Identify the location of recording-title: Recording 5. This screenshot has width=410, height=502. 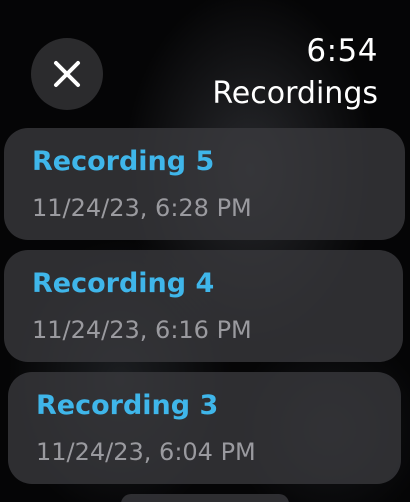
(123, 161).